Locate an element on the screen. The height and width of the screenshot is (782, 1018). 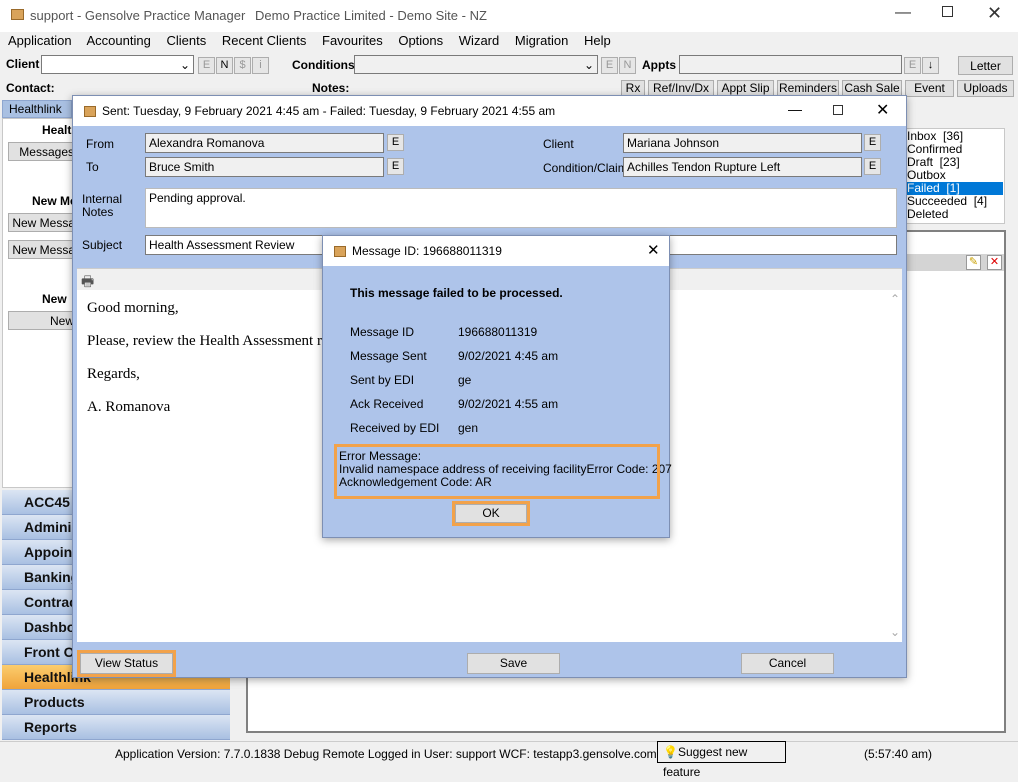
acknowledgement-code: Acknowledgement Code: AR is located at coordinates (415, 482).